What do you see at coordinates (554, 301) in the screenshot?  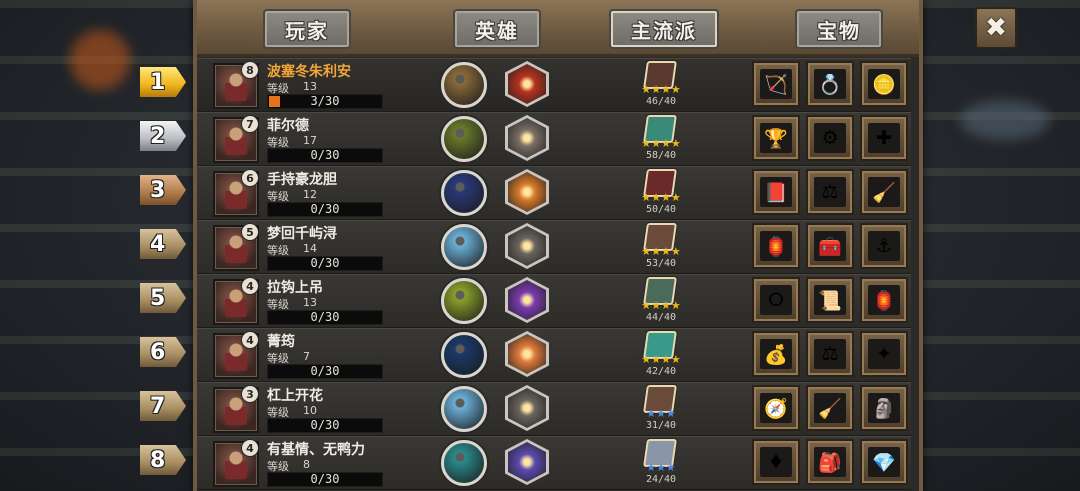 I see `table-row: 4 拉钩上吊 等级 13 0/30 ★★★★ 44/40 ⭘ 📜 🏮` at bounding box center [554, 301].